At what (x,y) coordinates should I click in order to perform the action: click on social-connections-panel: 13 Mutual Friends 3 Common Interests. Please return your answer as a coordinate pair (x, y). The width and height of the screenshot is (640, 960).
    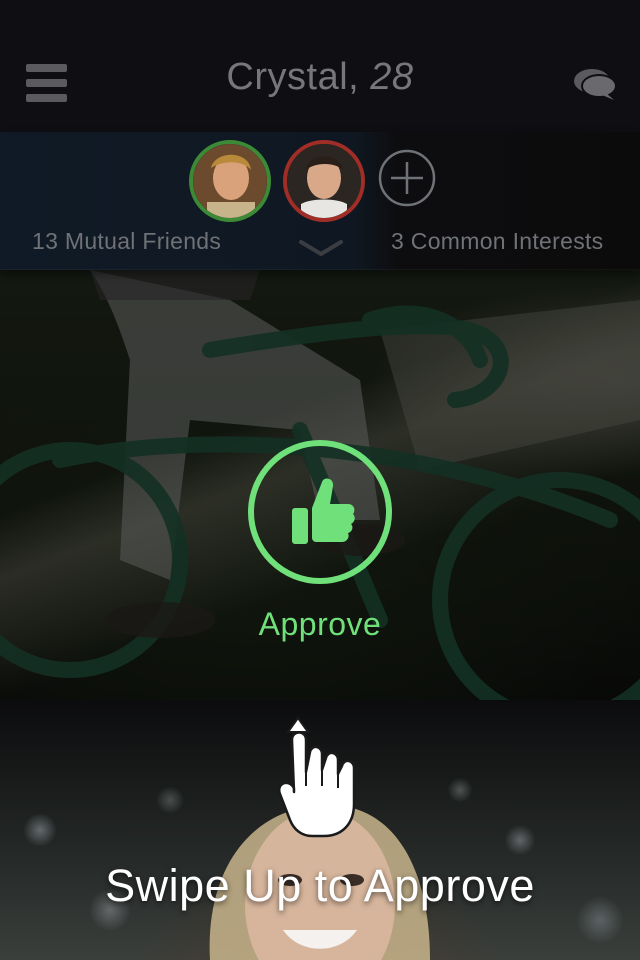
    Looking at the image, I should click on (320, 201).